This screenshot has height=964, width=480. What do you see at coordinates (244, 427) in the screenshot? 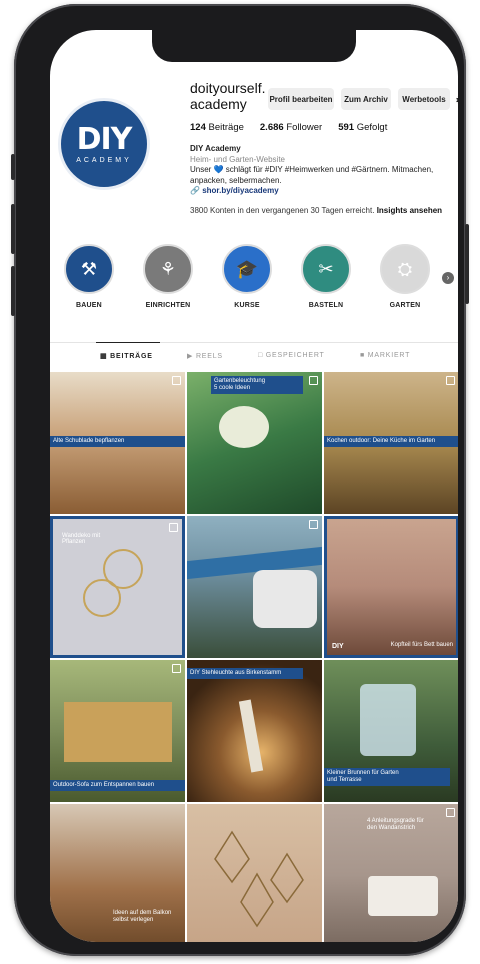
I see `lantern-shape` at bounding box center [244, 427].